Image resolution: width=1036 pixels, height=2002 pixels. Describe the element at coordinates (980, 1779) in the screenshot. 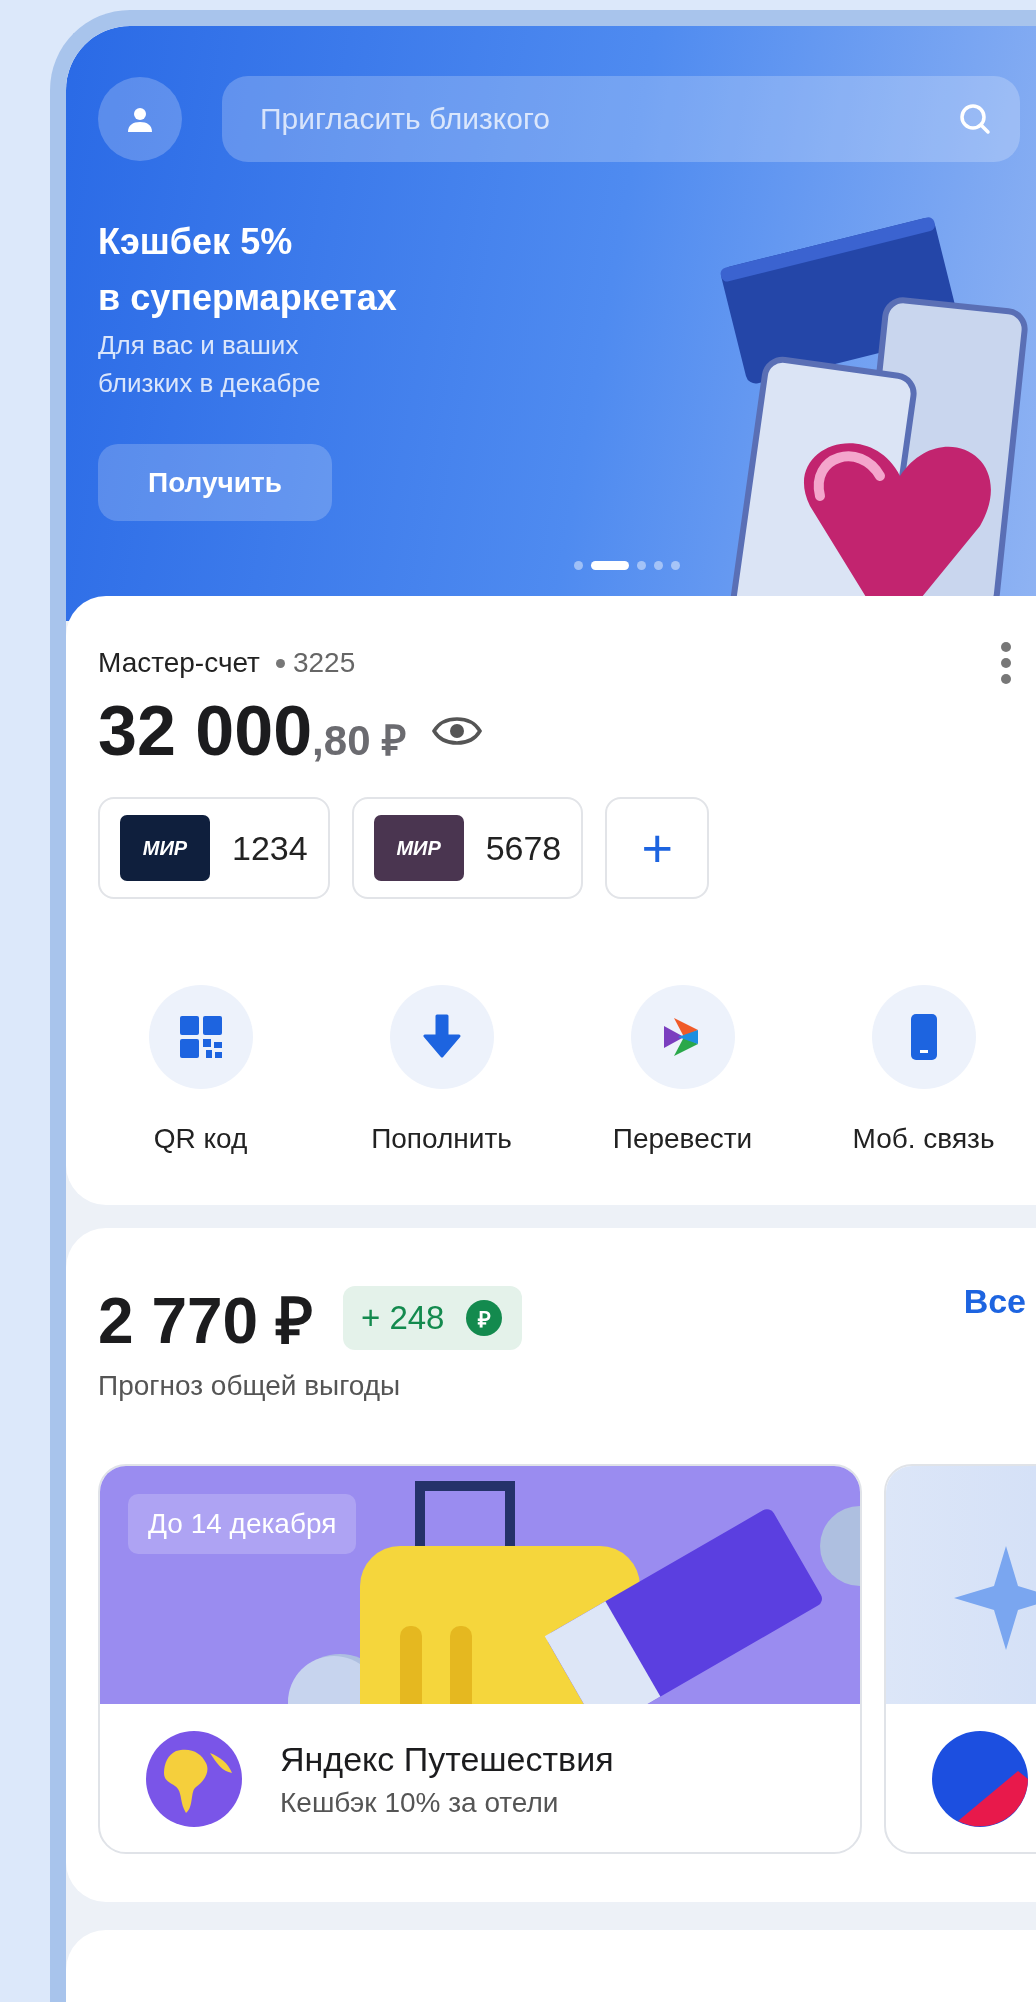

I see `brand-logo-icon` at that location.